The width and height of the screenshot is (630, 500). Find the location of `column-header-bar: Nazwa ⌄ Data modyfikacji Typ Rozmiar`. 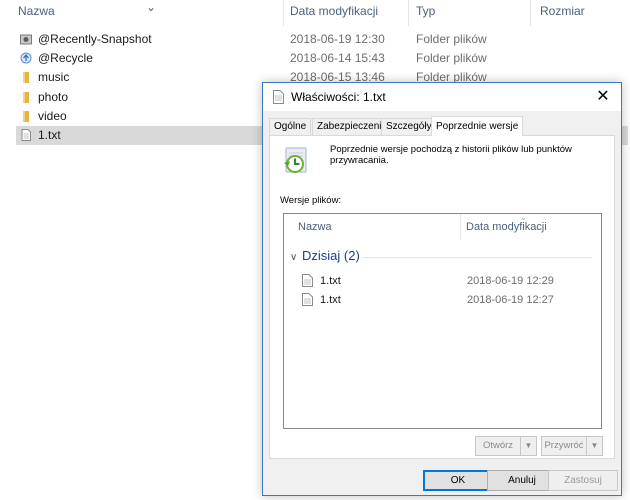

column-header-bar: Nazwa ⌄ Data modyfikacji Typ Rozmiar is located at coordinates (315, 13).